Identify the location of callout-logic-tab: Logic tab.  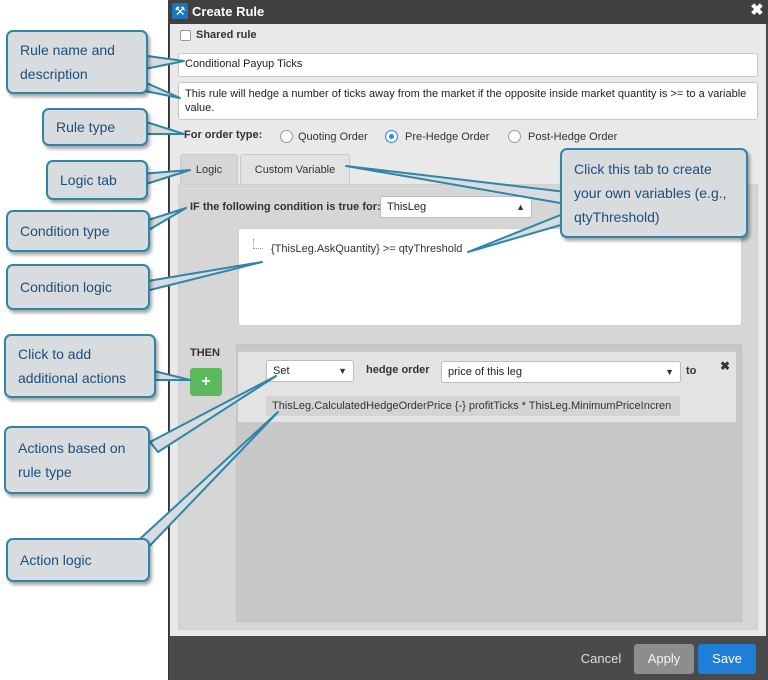
(97, 180).